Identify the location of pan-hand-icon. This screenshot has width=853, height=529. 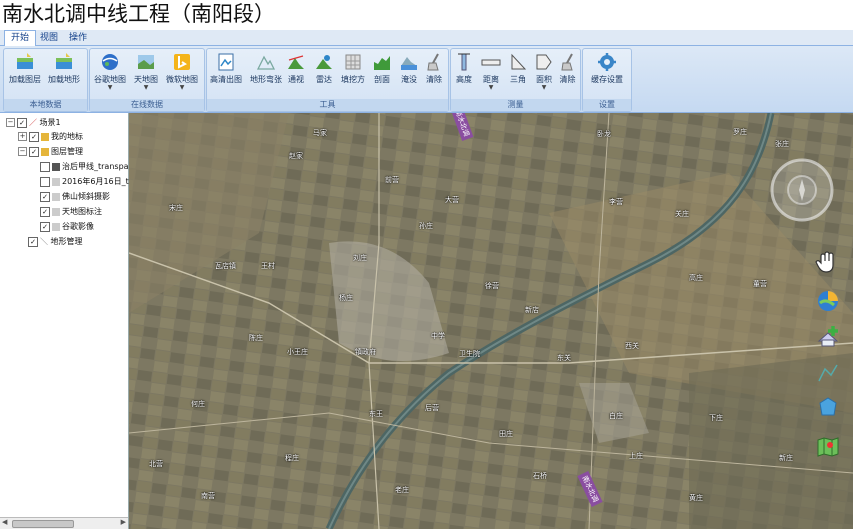
(827, 262).